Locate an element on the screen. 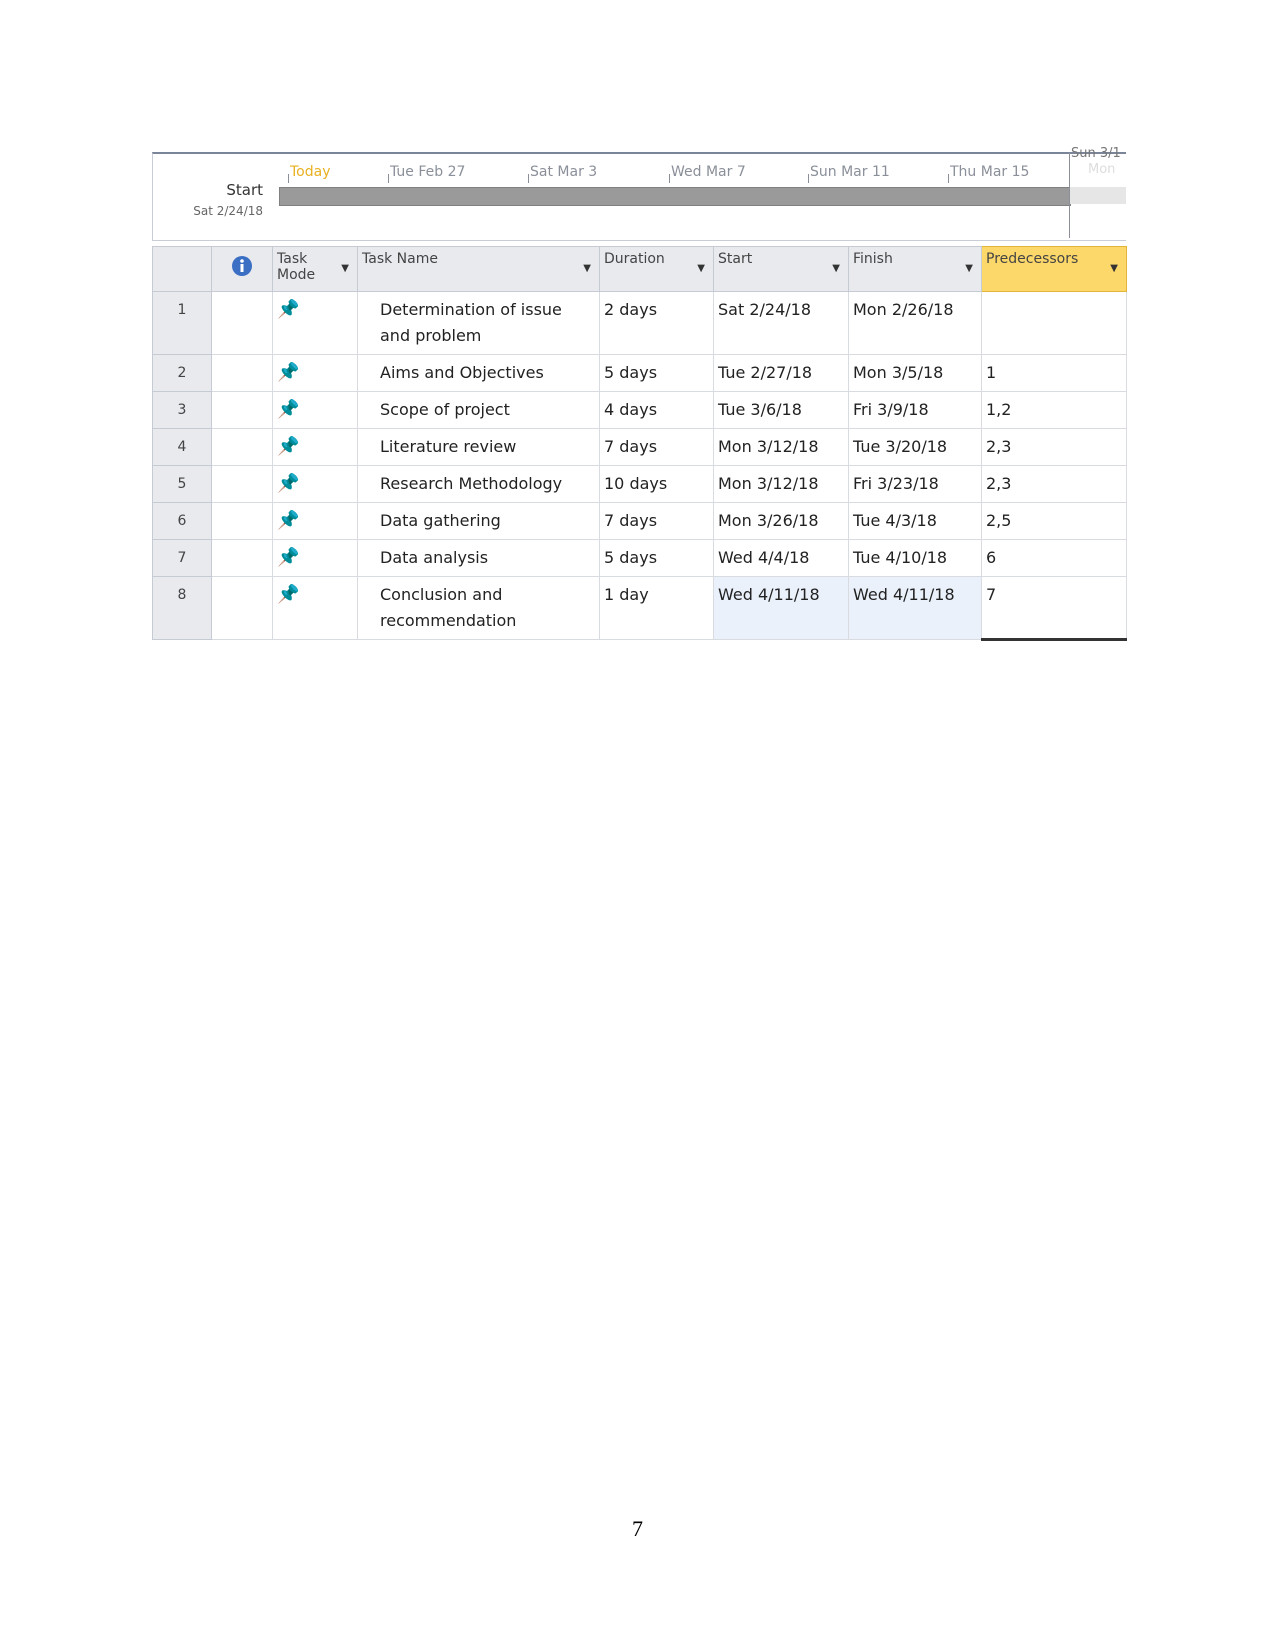 The height and width of the screenshot is (1650, 1275). task-name: Aims and Objectives is located at coordinates (478, 373).